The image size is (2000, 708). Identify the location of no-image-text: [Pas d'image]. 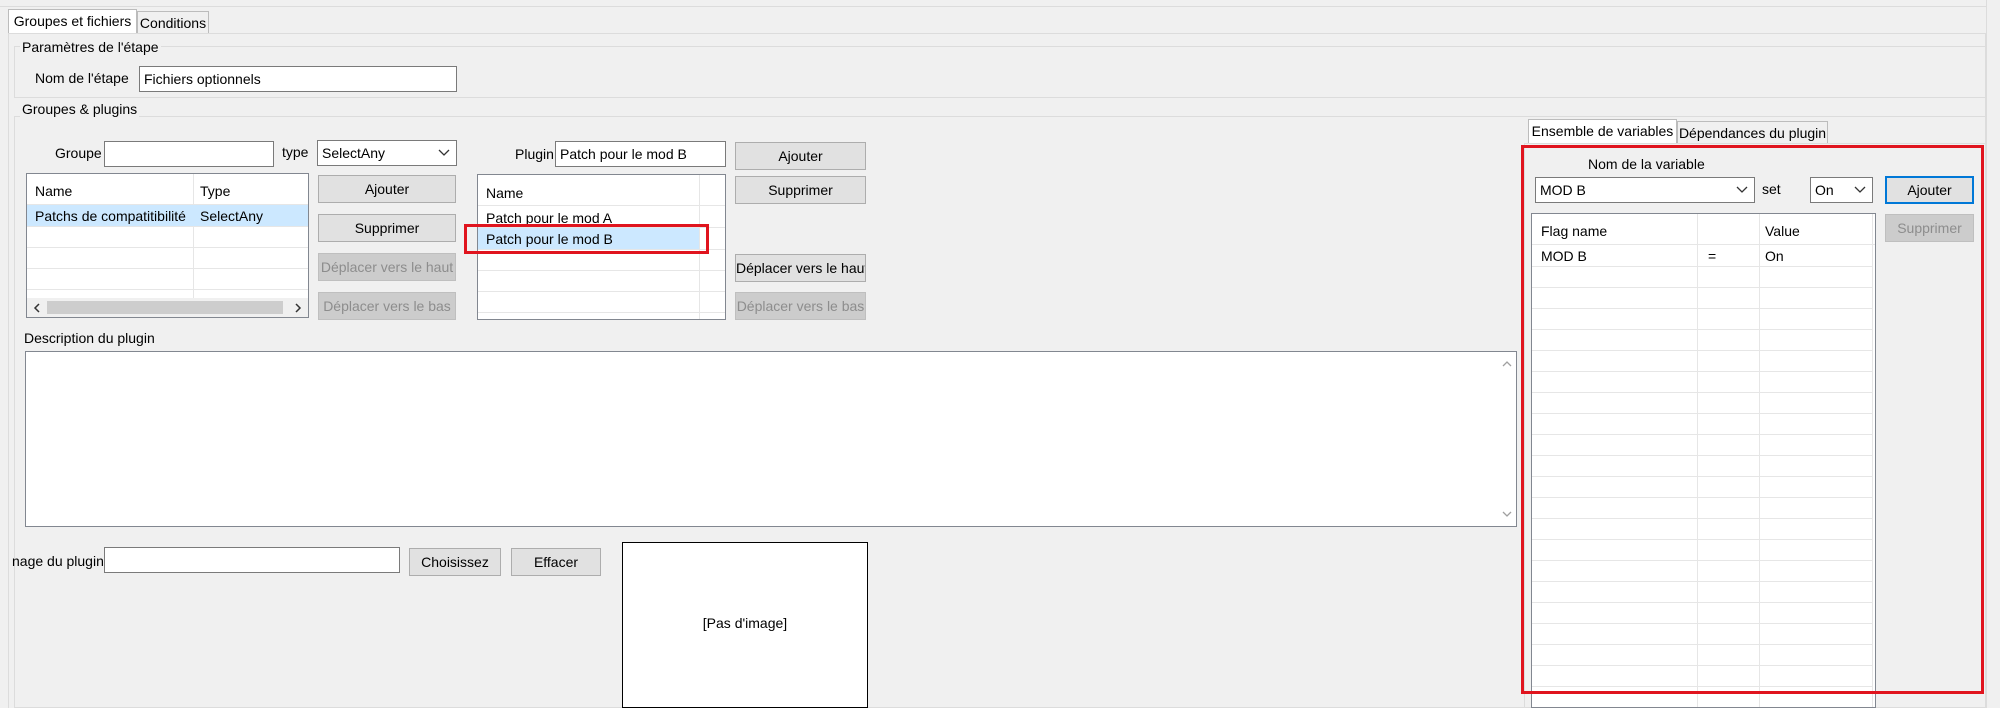
(745, 623).